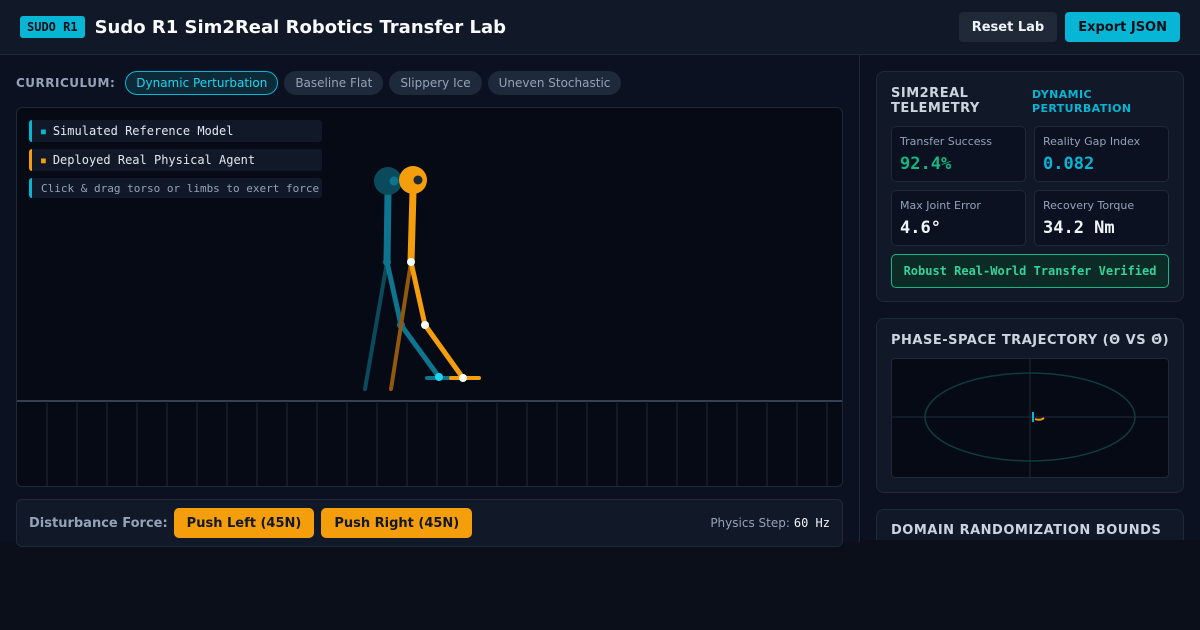 The image size is (1200, 630). Describe the element at coordinates (811, 523) in the screenshot. I see `physics-step-value: 60 Hz` at that location.